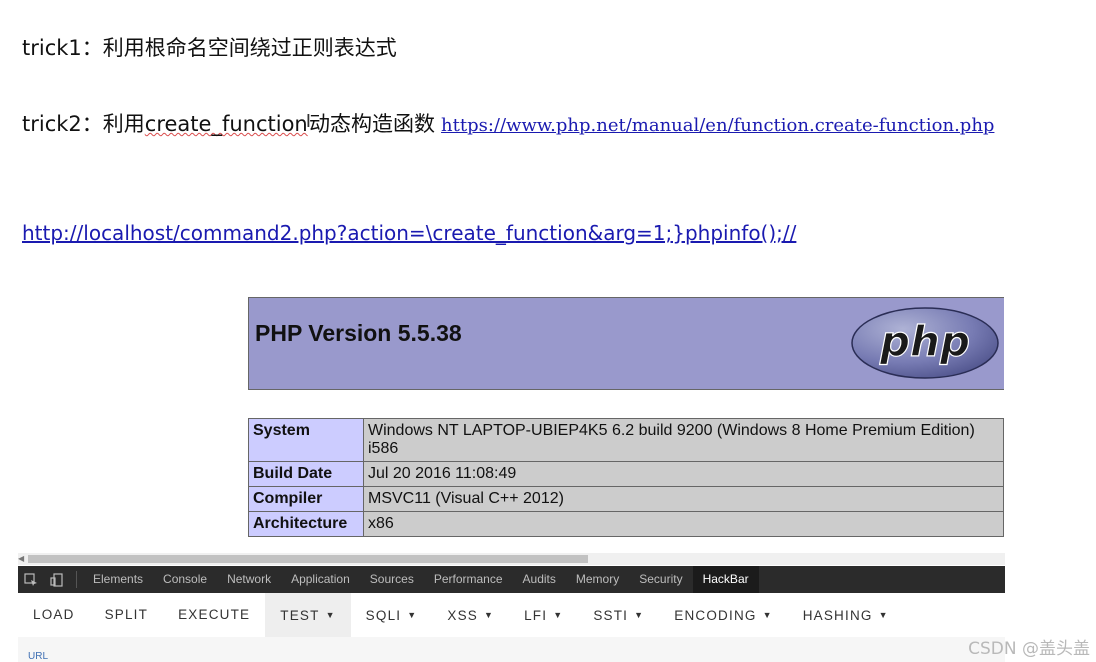 The width and height of the screenshot is (1096, 662). Describe the element at coordinates (626, 343) in the screenshot. I see `phpinfo-header: PHP Version 5.5.38 php` at that location.